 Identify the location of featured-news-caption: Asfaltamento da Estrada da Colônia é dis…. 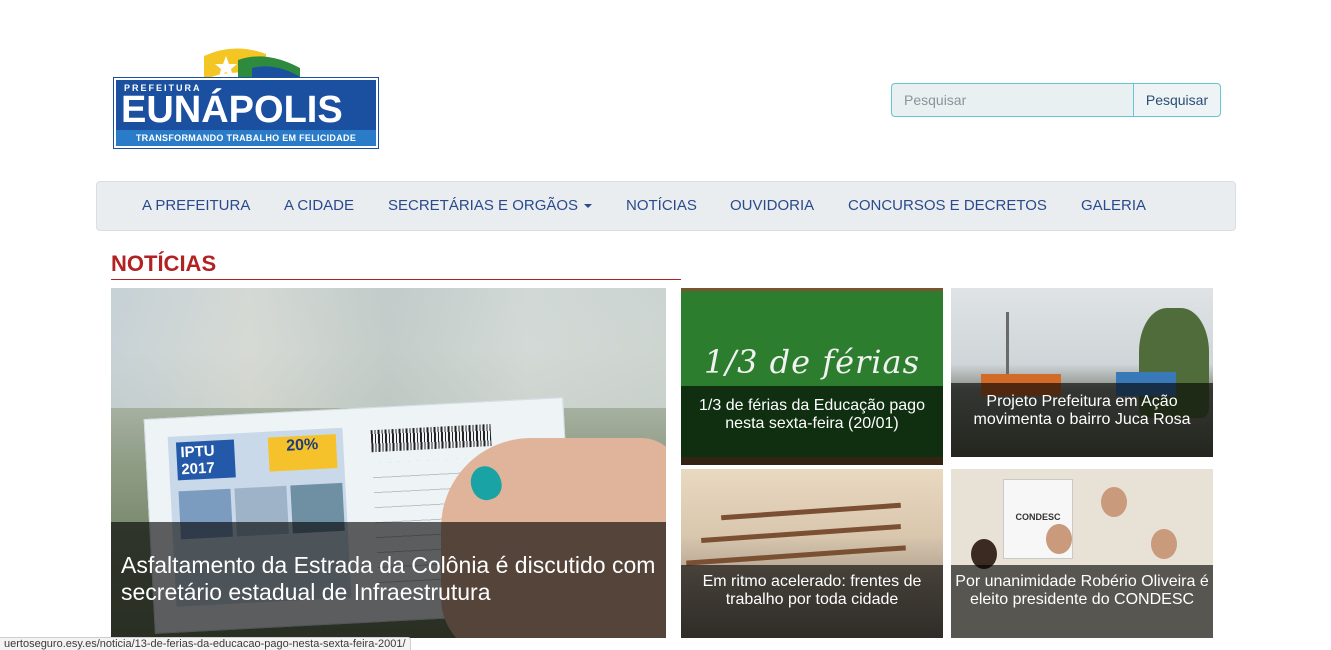
(388, 580).